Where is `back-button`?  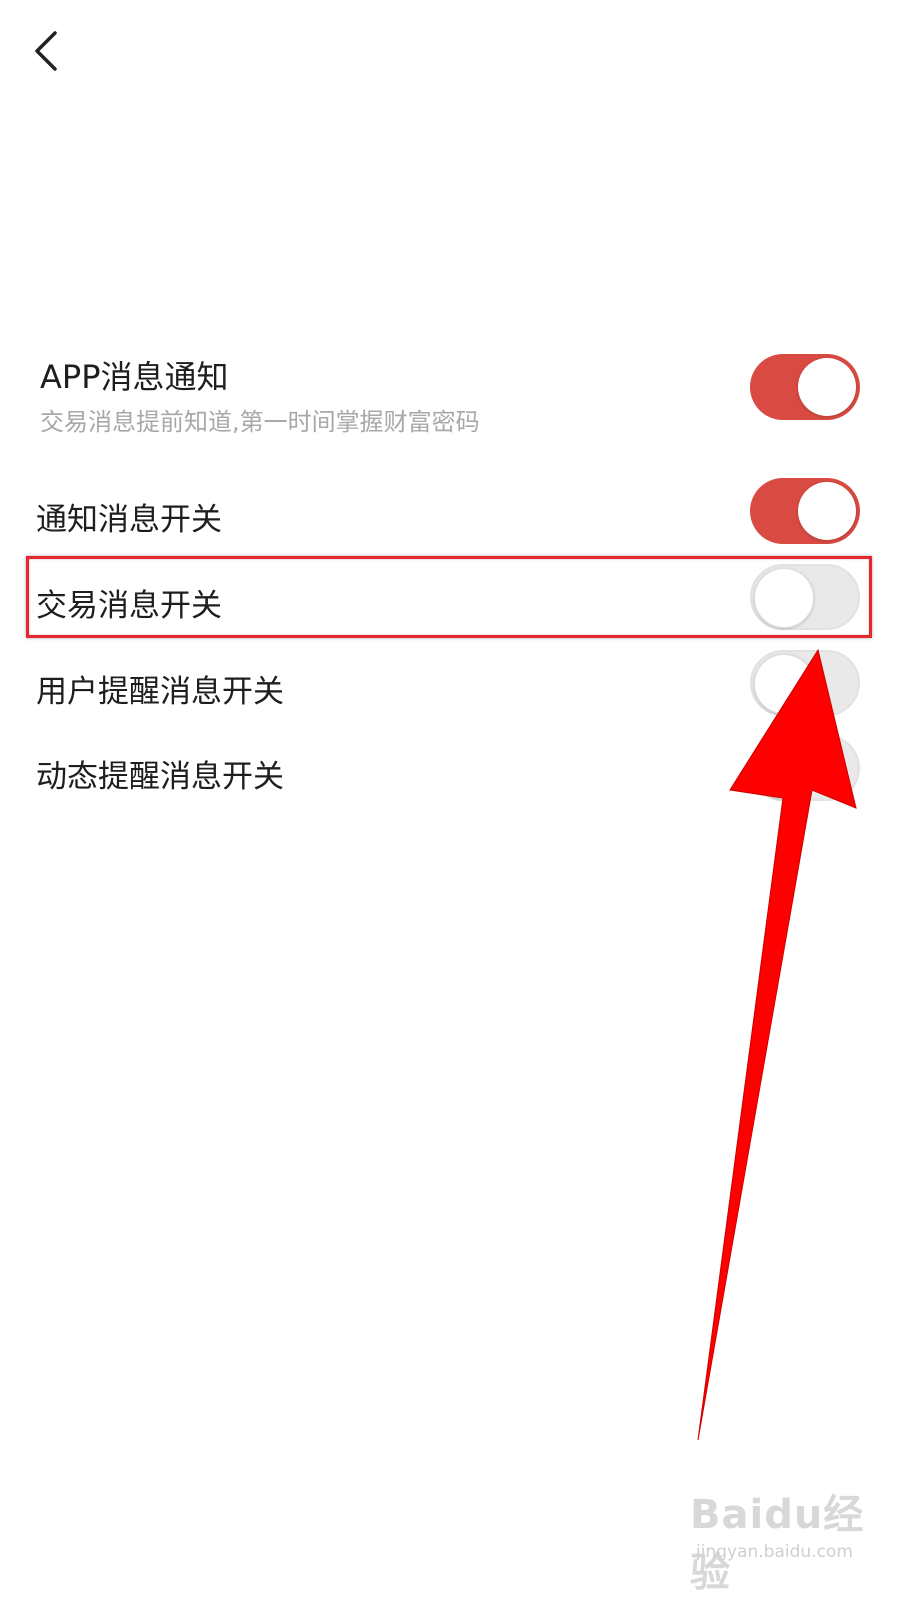 back-button is located at coordinates (50, 50).